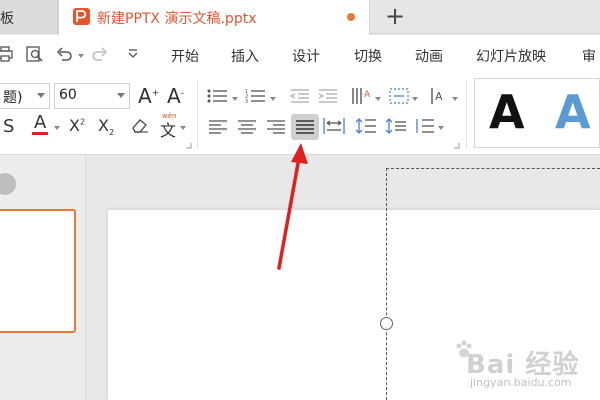 Image resolution: width=600 pixels, height=400 pixels. I want to click on annotation-arrow-icon, so click(292, 206).